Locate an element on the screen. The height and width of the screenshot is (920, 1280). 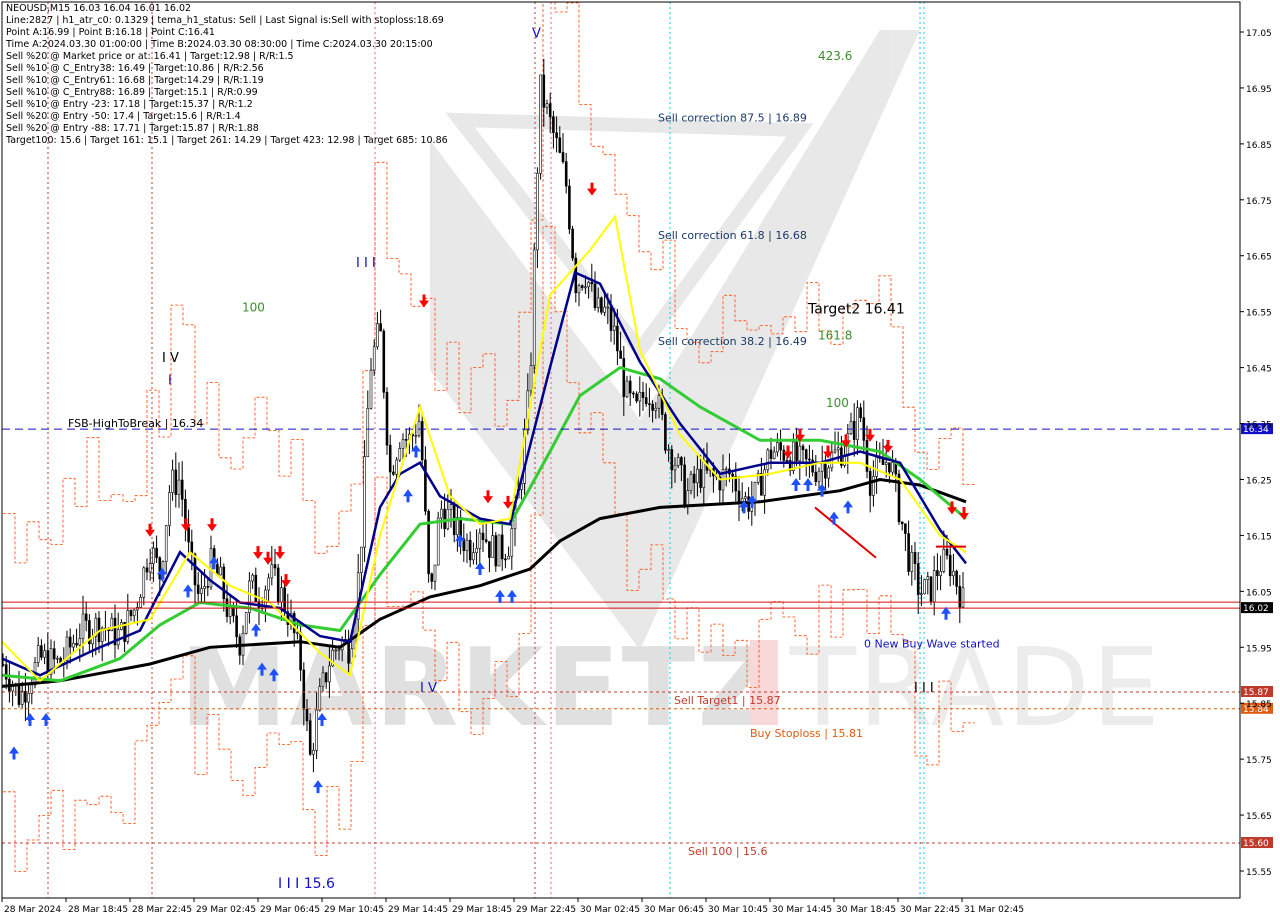
x-tick-label: 31 Mar 02:45 is located at coordinates (994, 910).